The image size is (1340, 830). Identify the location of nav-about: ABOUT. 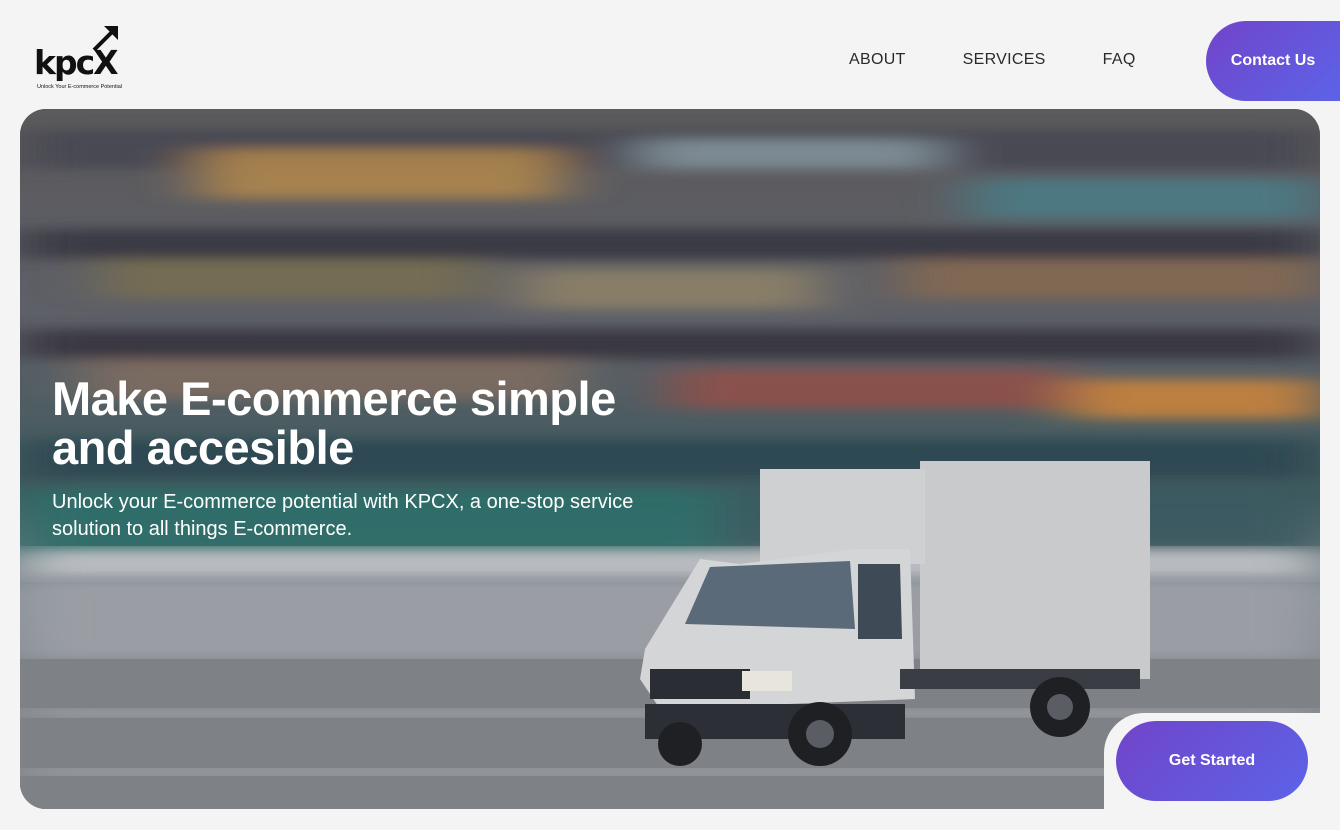
(877, 60).